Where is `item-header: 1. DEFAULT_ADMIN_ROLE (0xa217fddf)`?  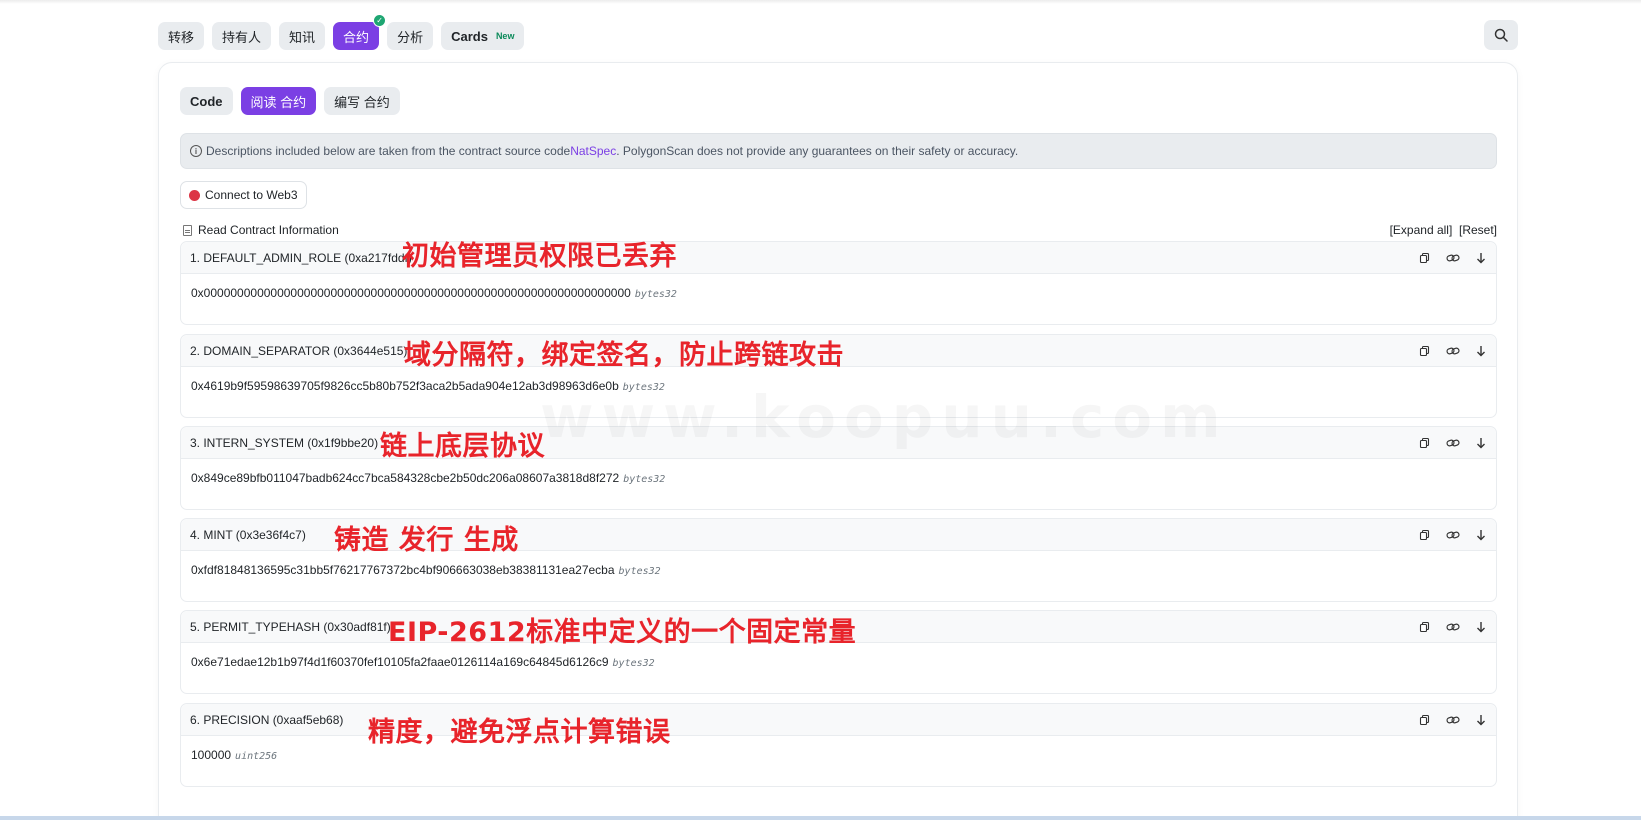 item-header: 1. DEFAULT_ADMIN_ROLE (0xa217fddf) is located at coordinates (838, 258).